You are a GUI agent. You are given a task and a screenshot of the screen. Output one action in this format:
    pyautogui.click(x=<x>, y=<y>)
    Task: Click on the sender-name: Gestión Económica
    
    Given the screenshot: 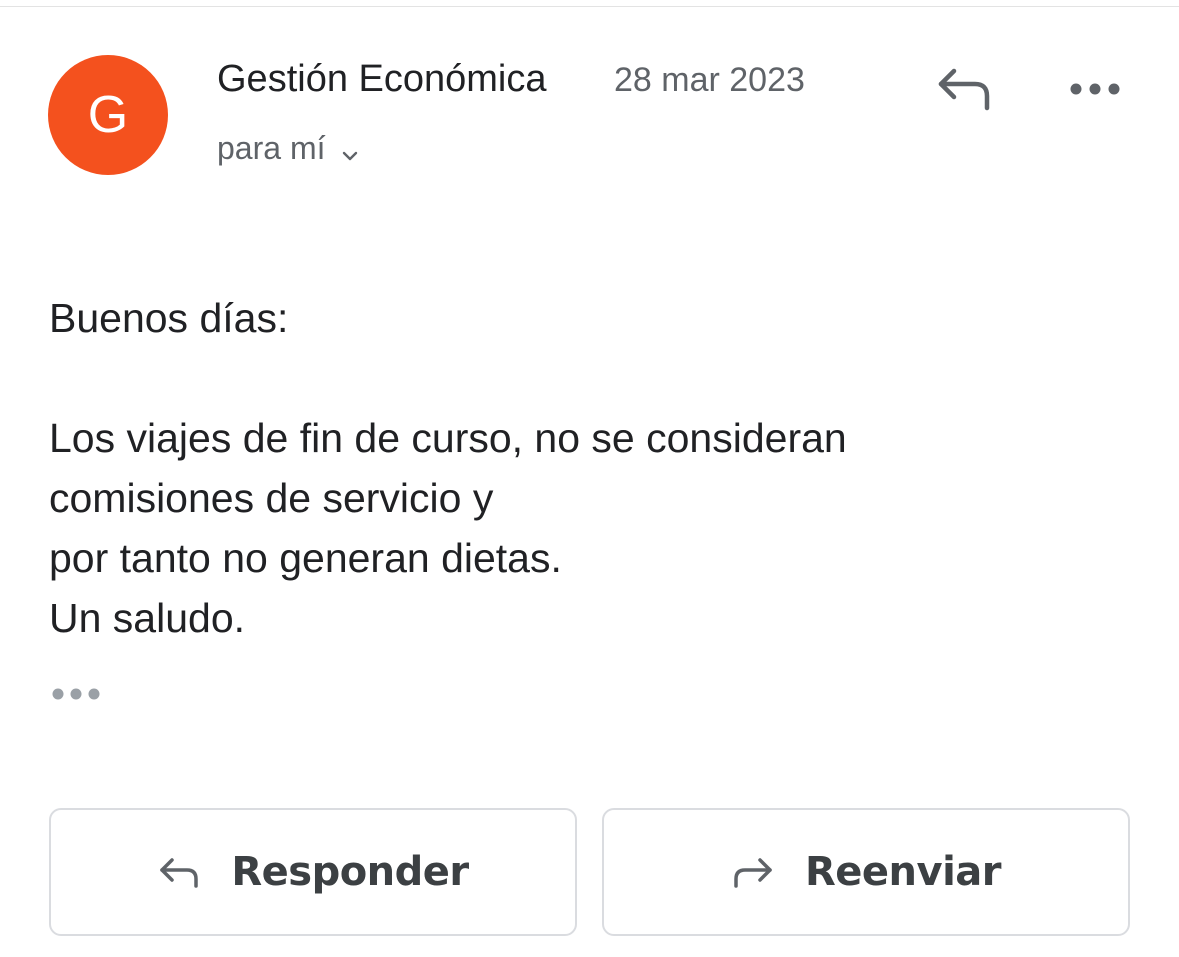 What is the action you would take?
    pyautogui.click(x=382, y=79)
    